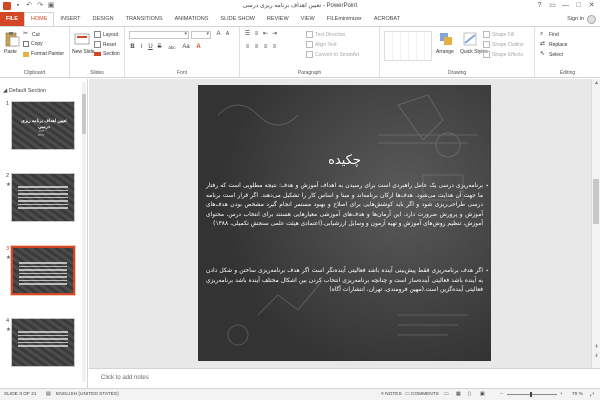  Describe the element at coordinates (445, 52) in the screenshot. I see `arrange-button: Arrange` at that location.